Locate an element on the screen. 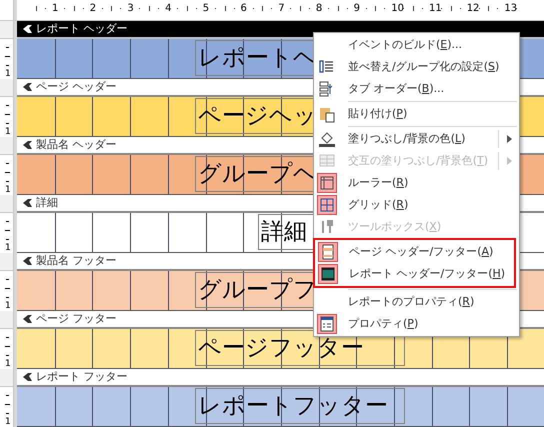 The height and width of the screenshot is (427, 544). ruler-number: 13 is located at coordinates (511, 9).